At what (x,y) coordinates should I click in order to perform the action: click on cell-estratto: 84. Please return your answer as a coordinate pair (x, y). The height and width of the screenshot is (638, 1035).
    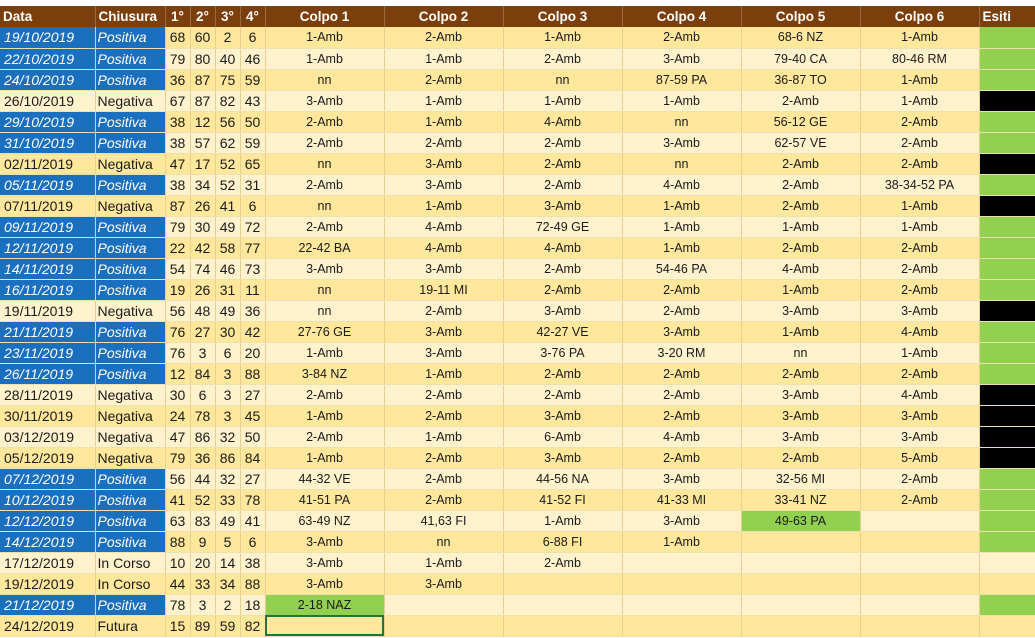
    Looking at the image, I should click on (203, 374).